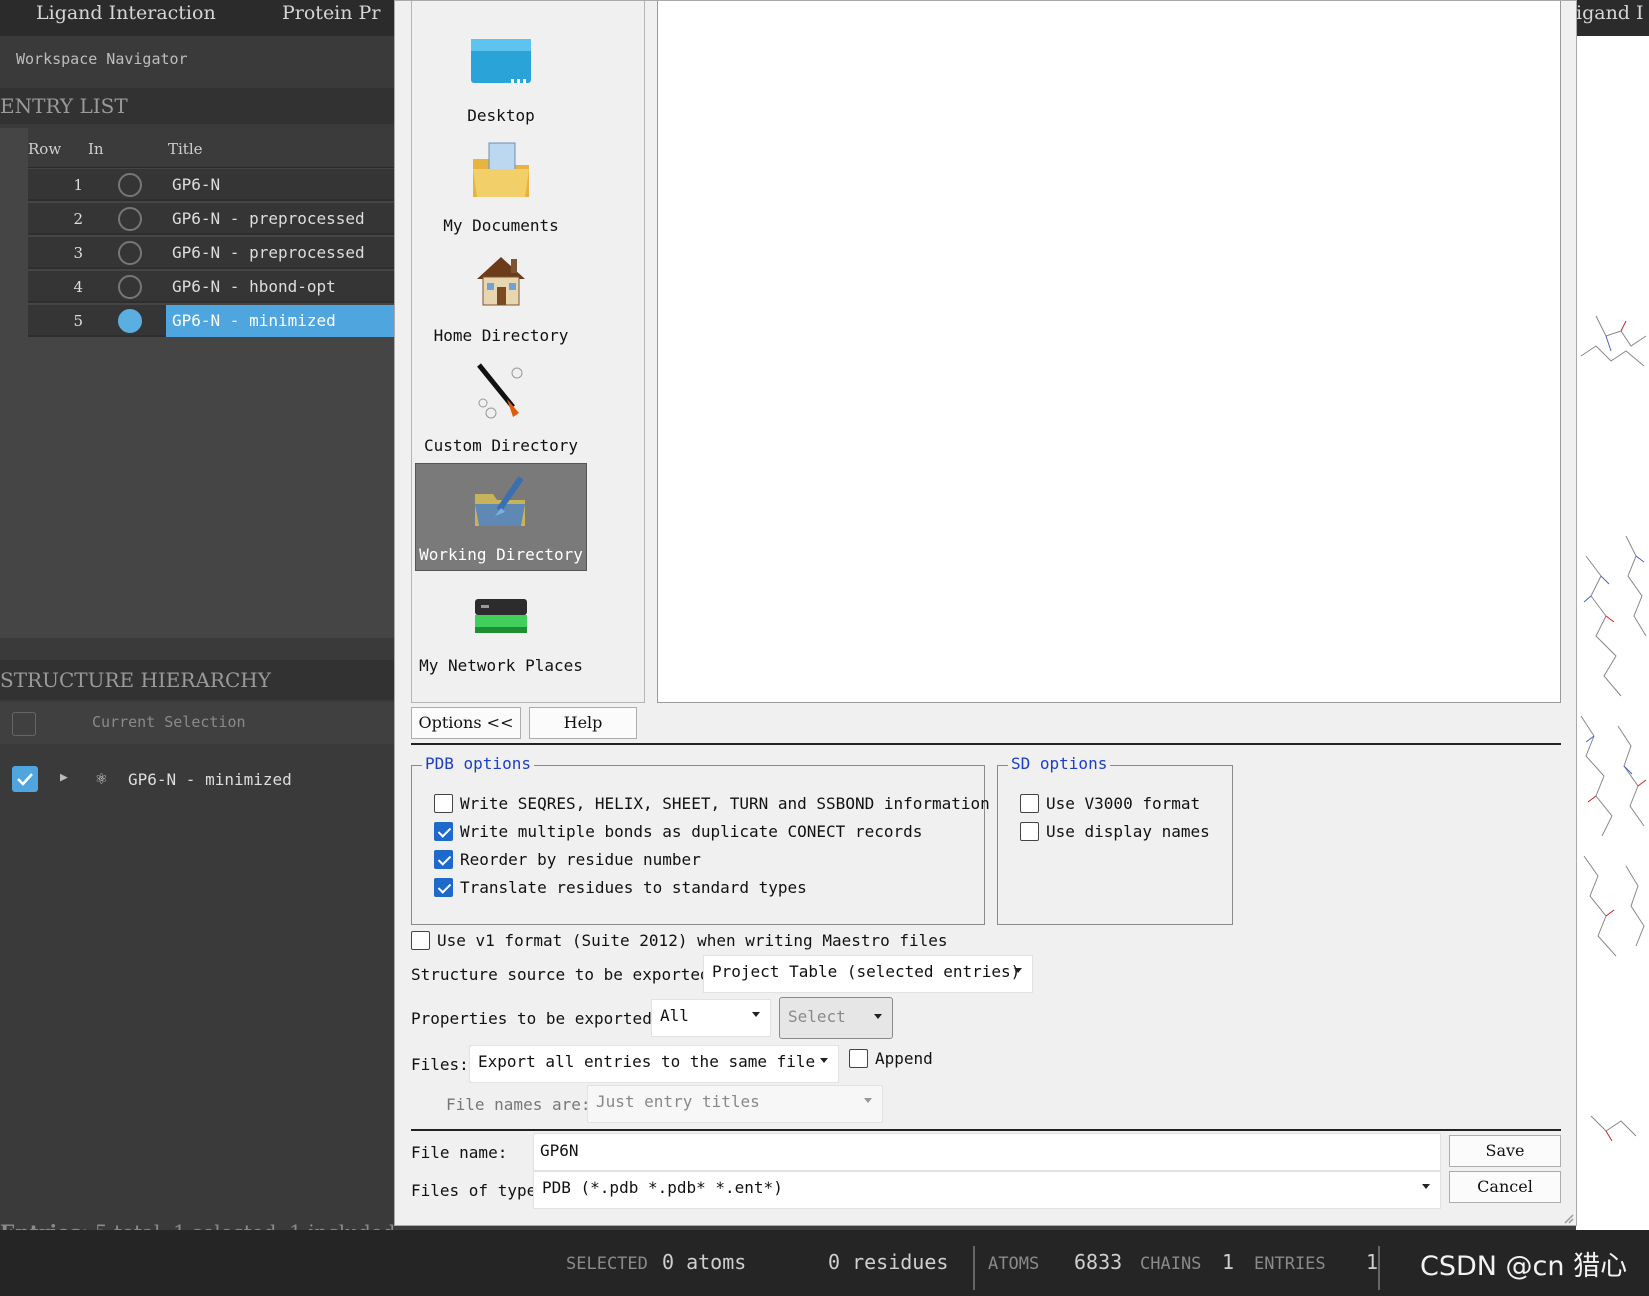  I want to click on table-row: 1 GP6-N, so click(211, 185).